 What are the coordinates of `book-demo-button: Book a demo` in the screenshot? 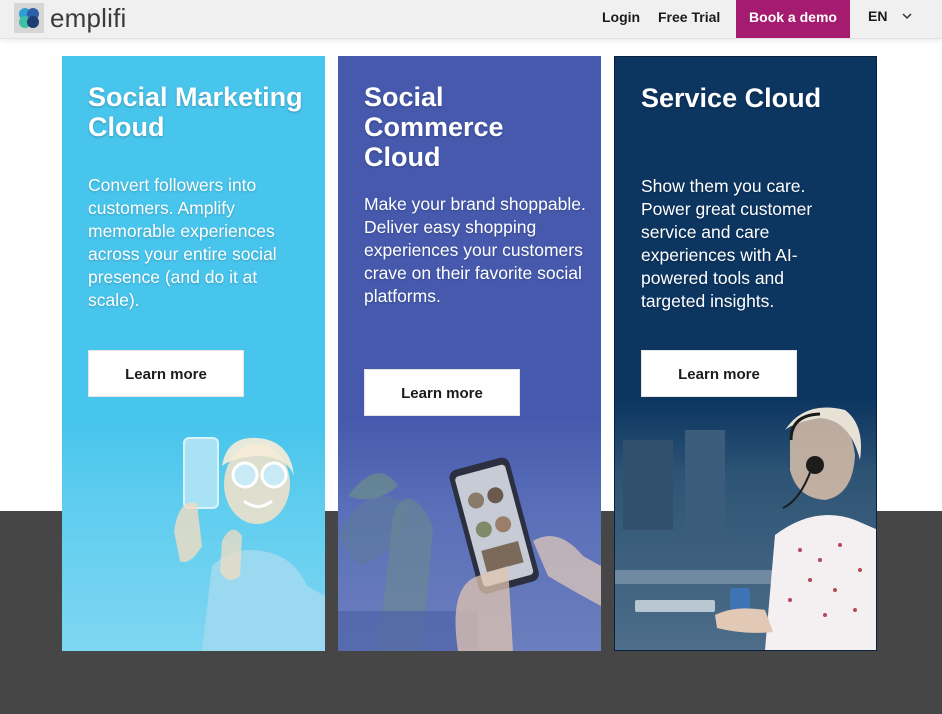 It's located at (793, 19).